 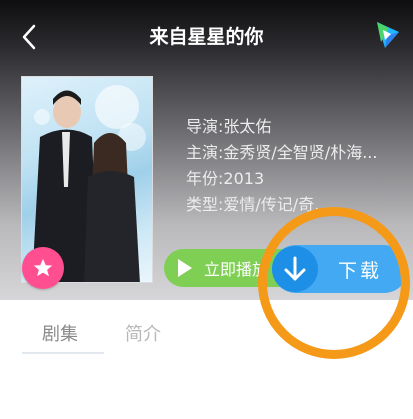 I want to click on cast-label: 主演:, so click(x=205, y=152).